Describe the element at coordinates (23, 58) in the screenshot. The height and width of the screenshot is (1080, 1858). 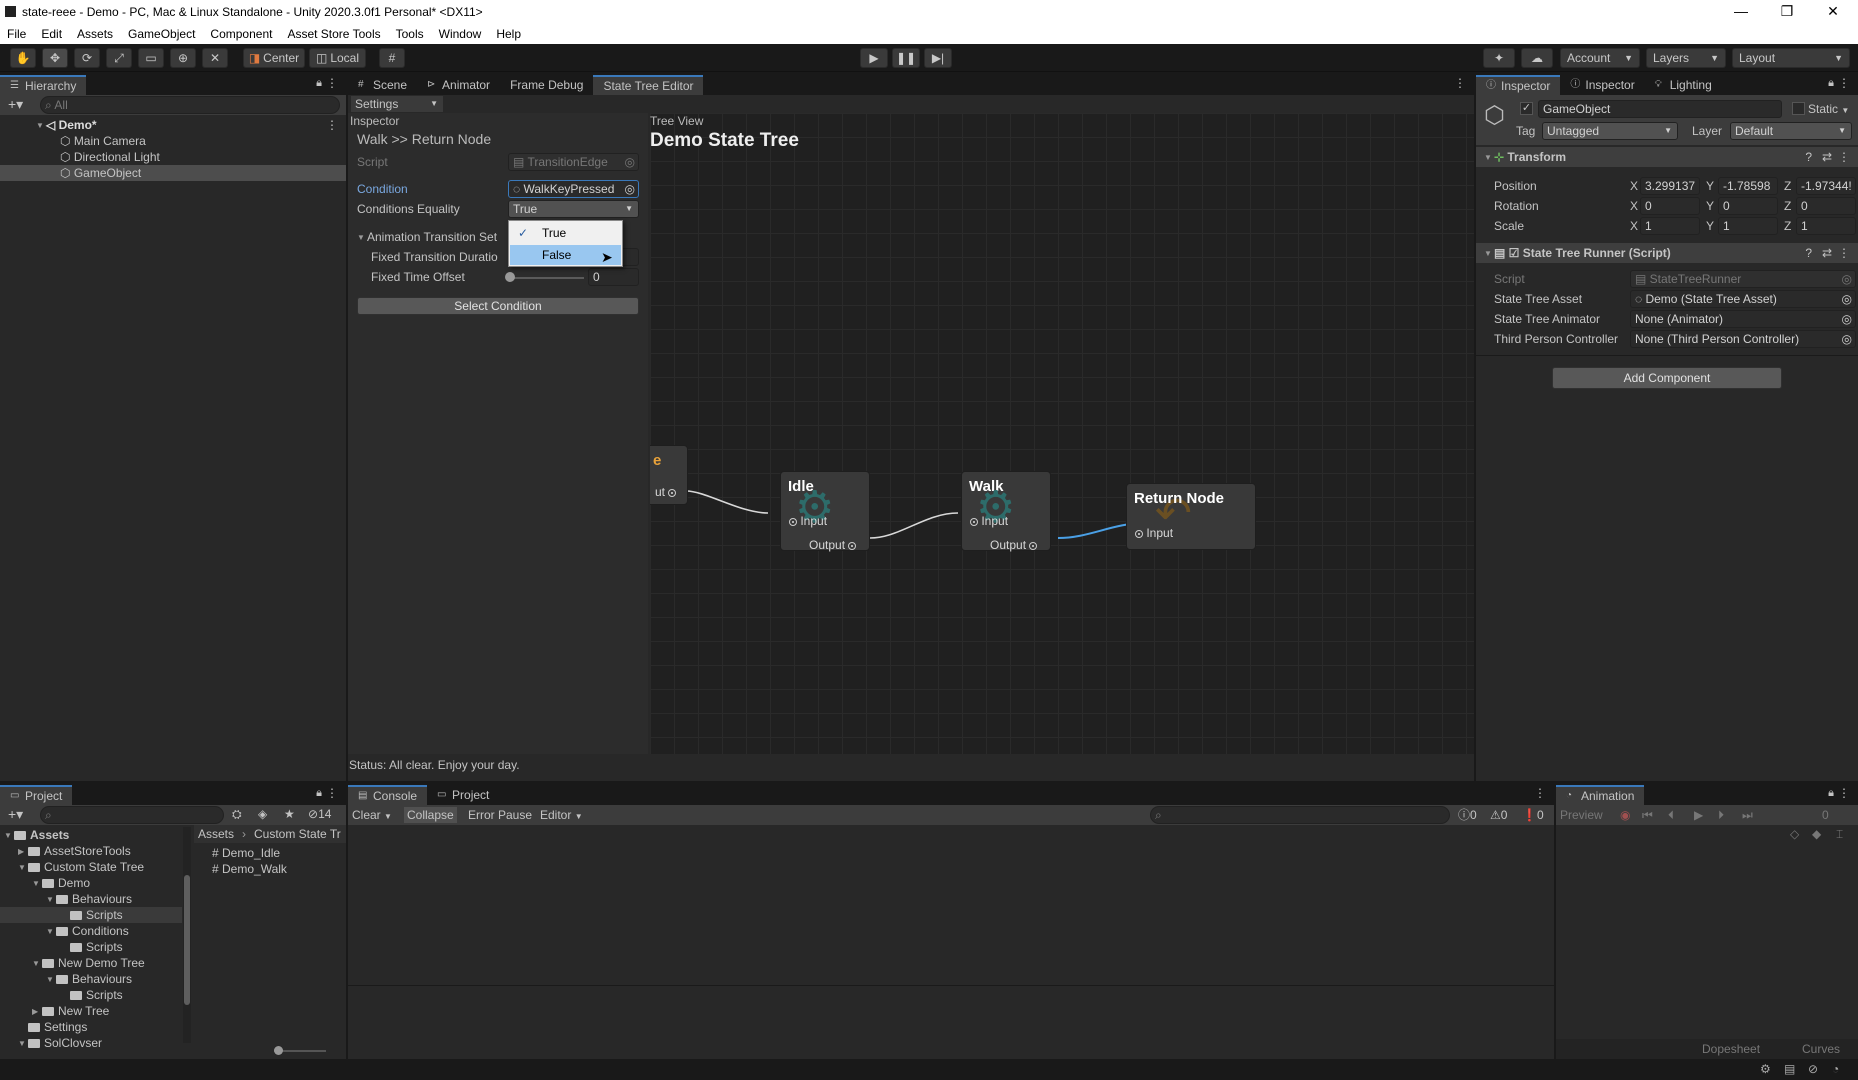
I see `hand-tool-icon: ✋` at that location.